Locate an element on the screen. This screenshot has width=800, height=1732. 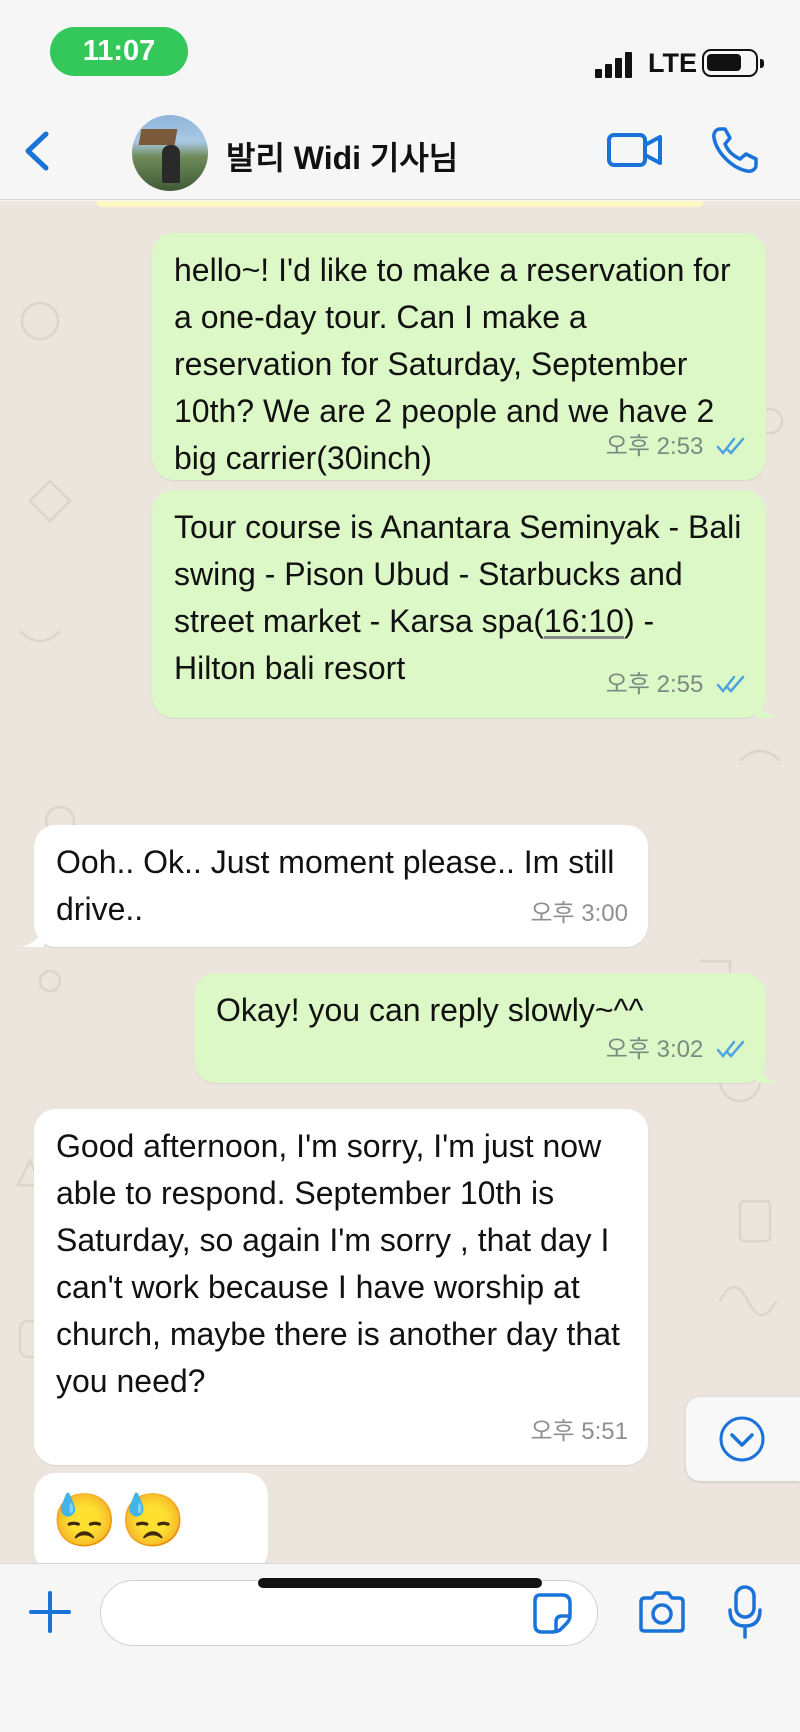
message-meta: 오후 3:02 is located at coordinates (676, 1049).